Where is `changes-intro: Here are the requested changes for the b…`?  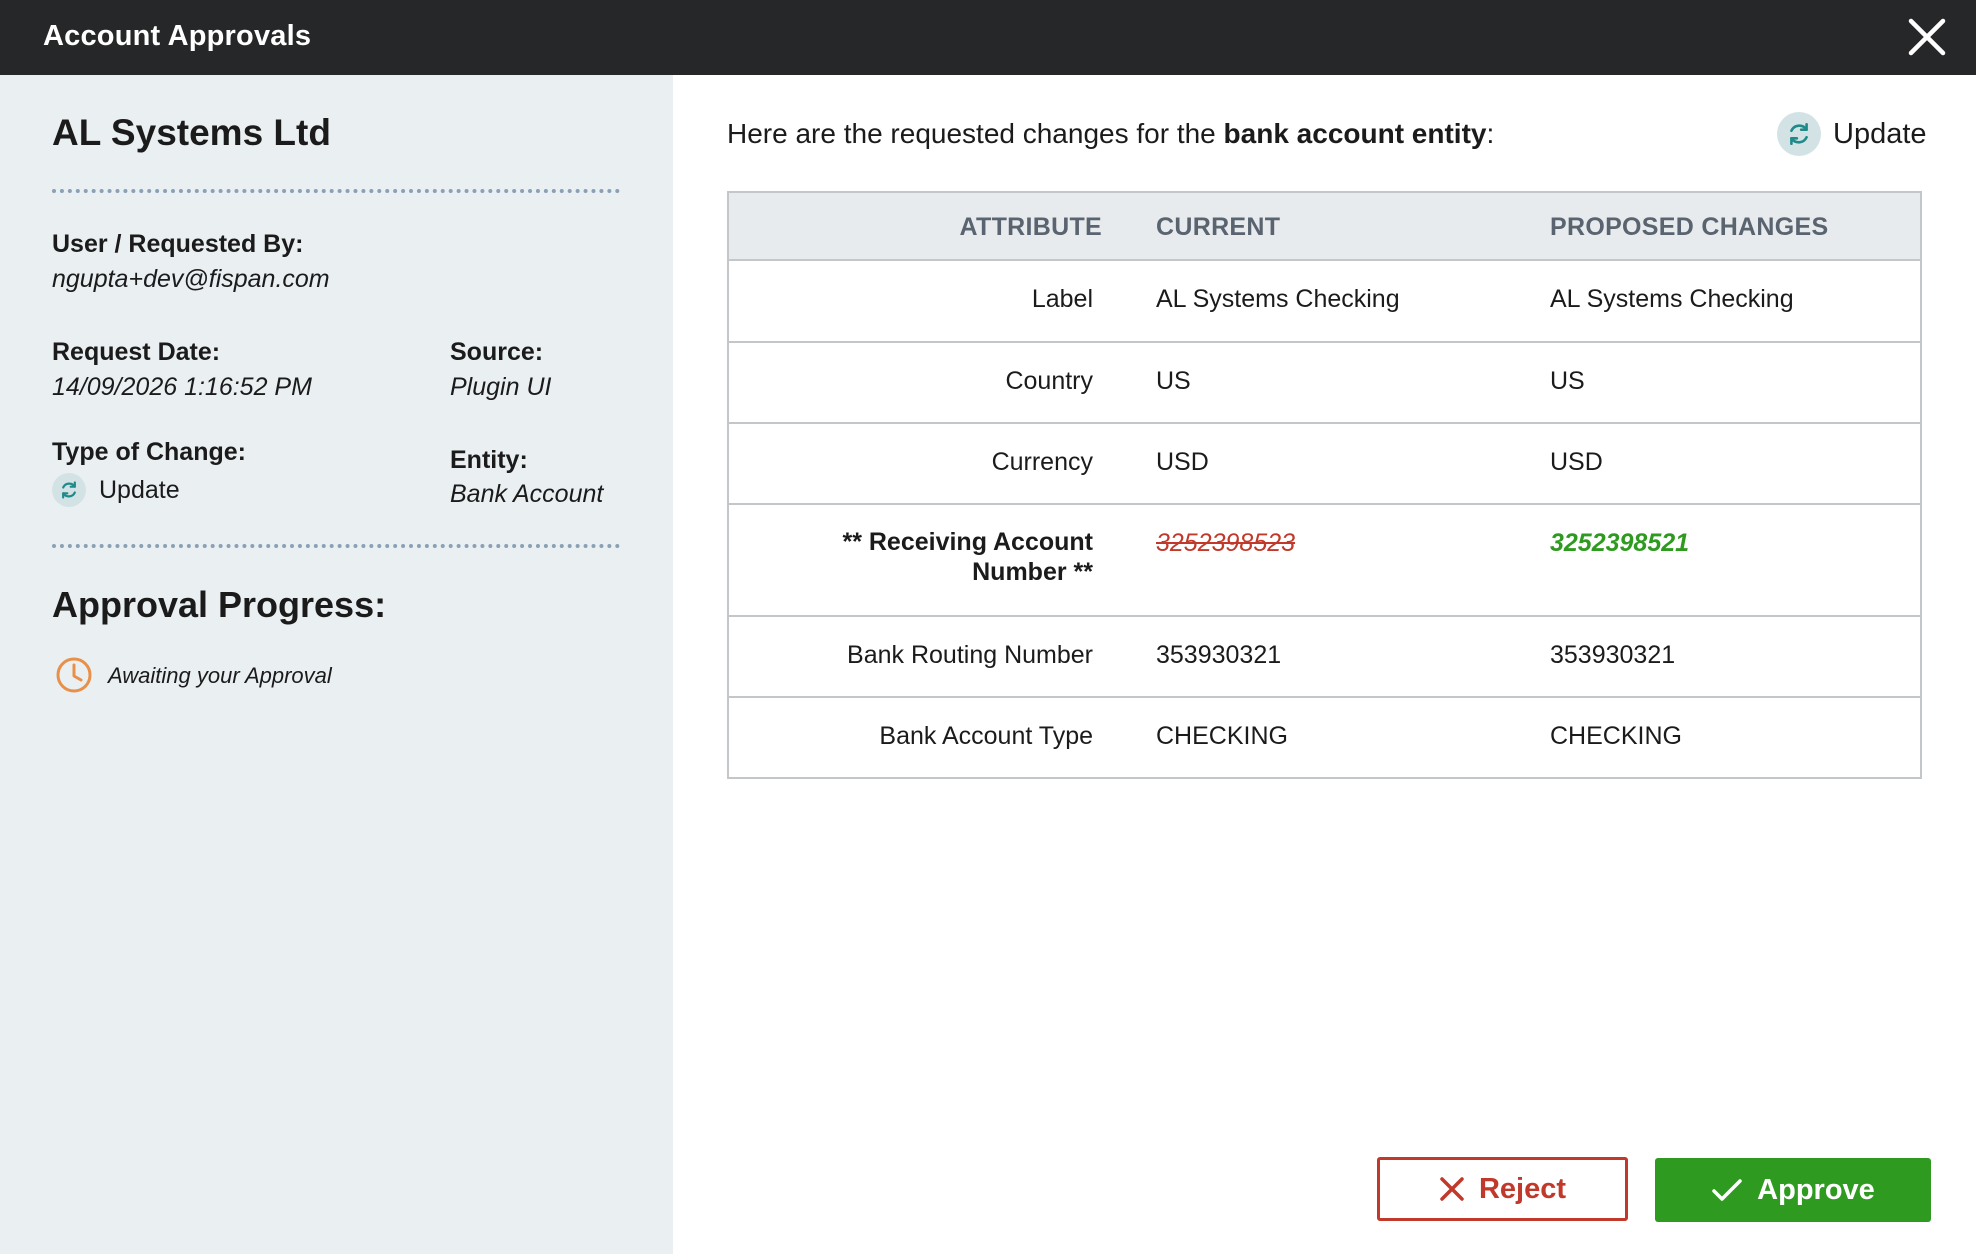 changes-intro: Here are the requested changes for the b… is located at coordinates (1110, 134).